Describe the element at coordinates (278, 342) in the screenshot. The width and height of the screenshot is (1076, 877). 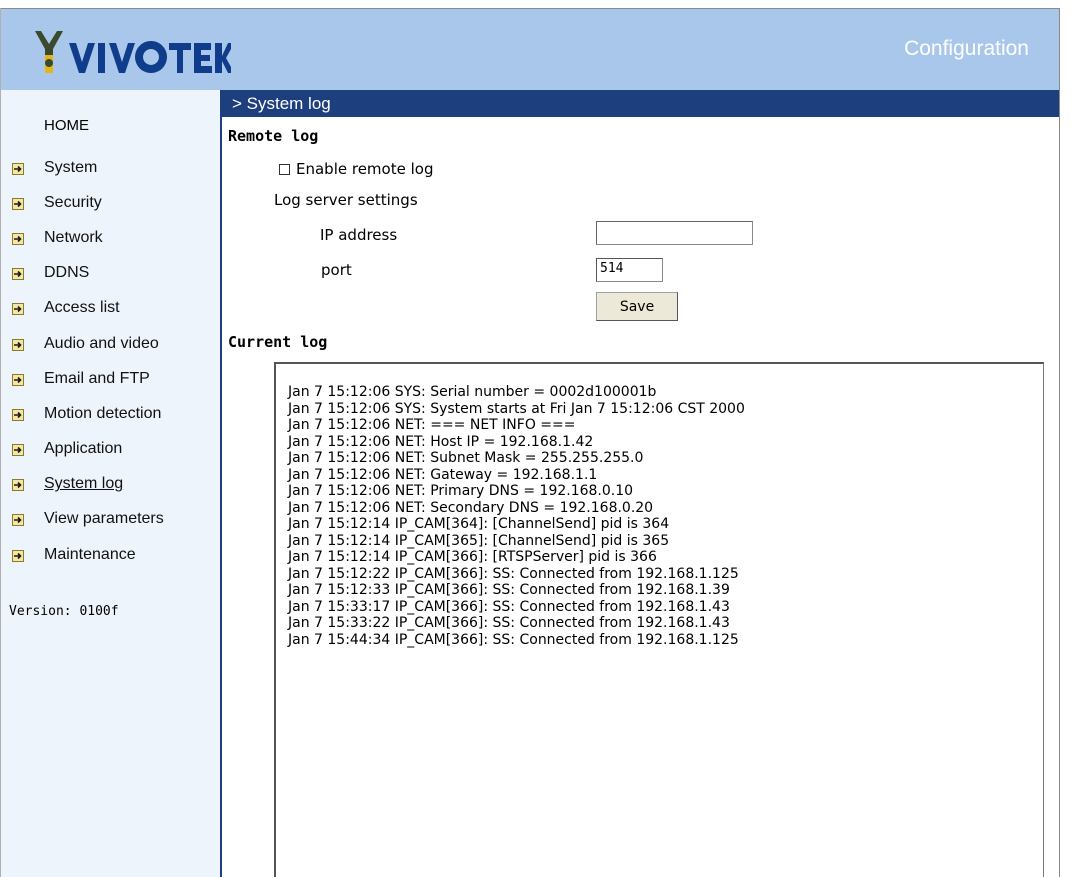
I see `current-log-heading: Current log` at that location.